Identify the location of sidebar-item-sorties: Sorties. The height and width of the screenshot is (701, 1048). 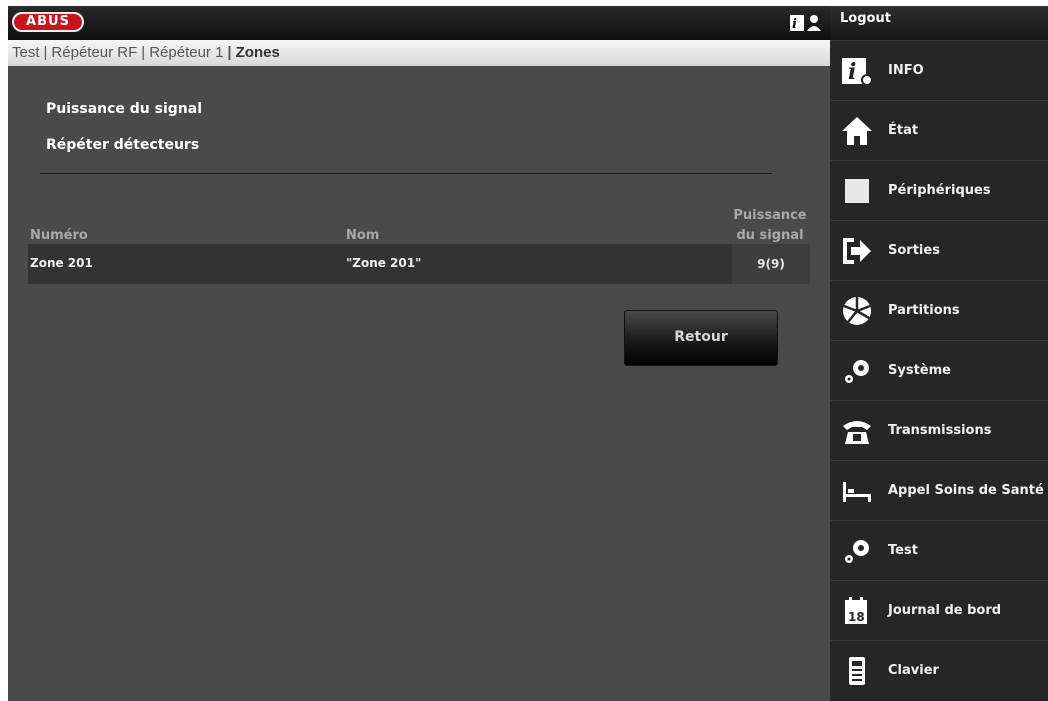
(939, 250).